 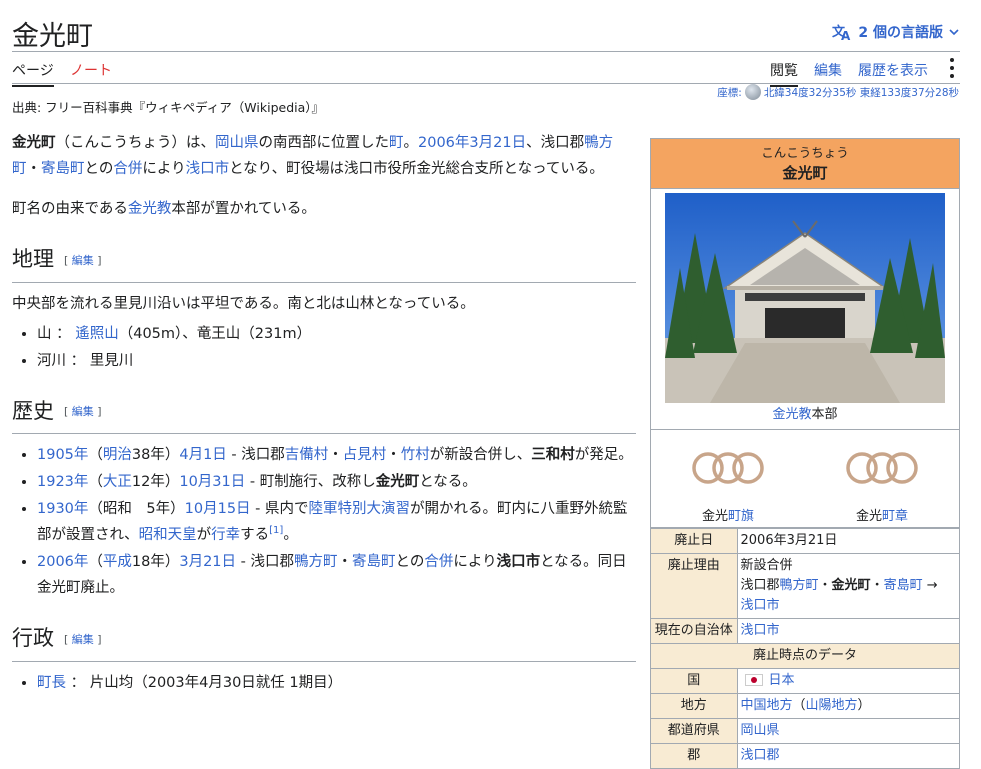 I want to click on konkokyo-headquarters-photo, so click(x=805, y=298).